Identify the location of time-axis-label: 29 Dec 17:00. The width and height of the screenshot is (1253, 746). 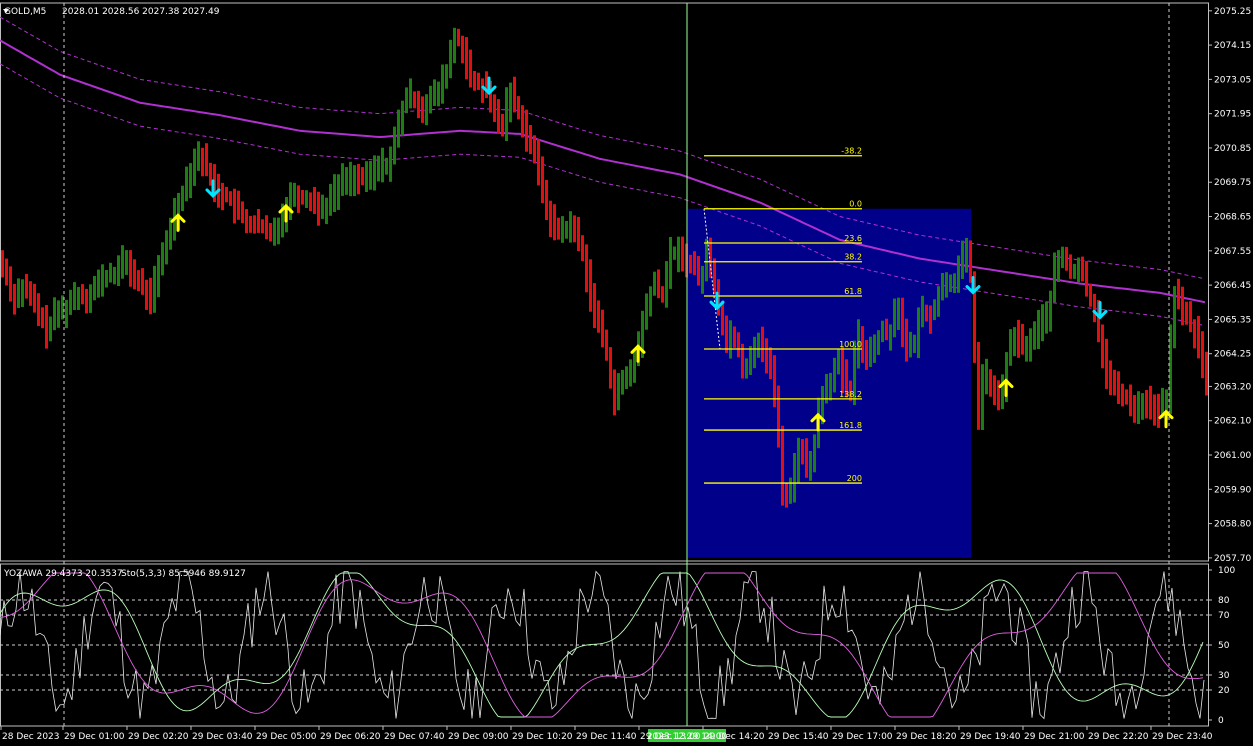
(862, 737).